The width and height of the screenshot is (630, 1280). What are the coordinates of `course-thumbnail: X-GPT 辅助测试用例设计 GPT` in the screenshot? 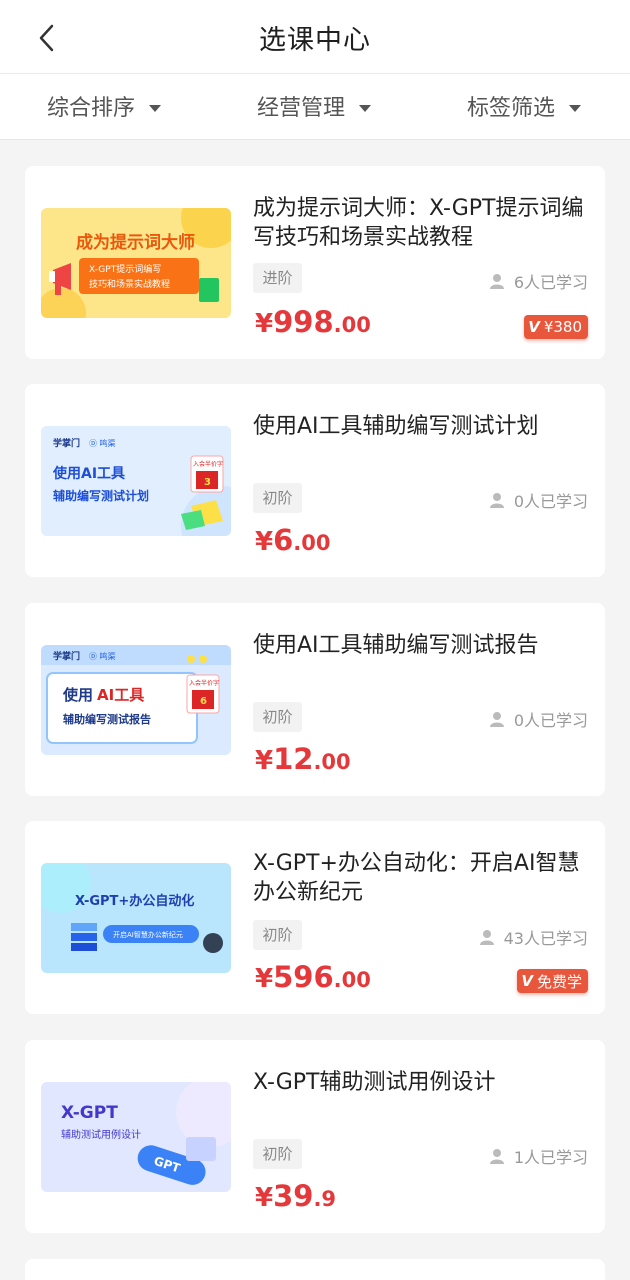 It's located at (136, 1137).